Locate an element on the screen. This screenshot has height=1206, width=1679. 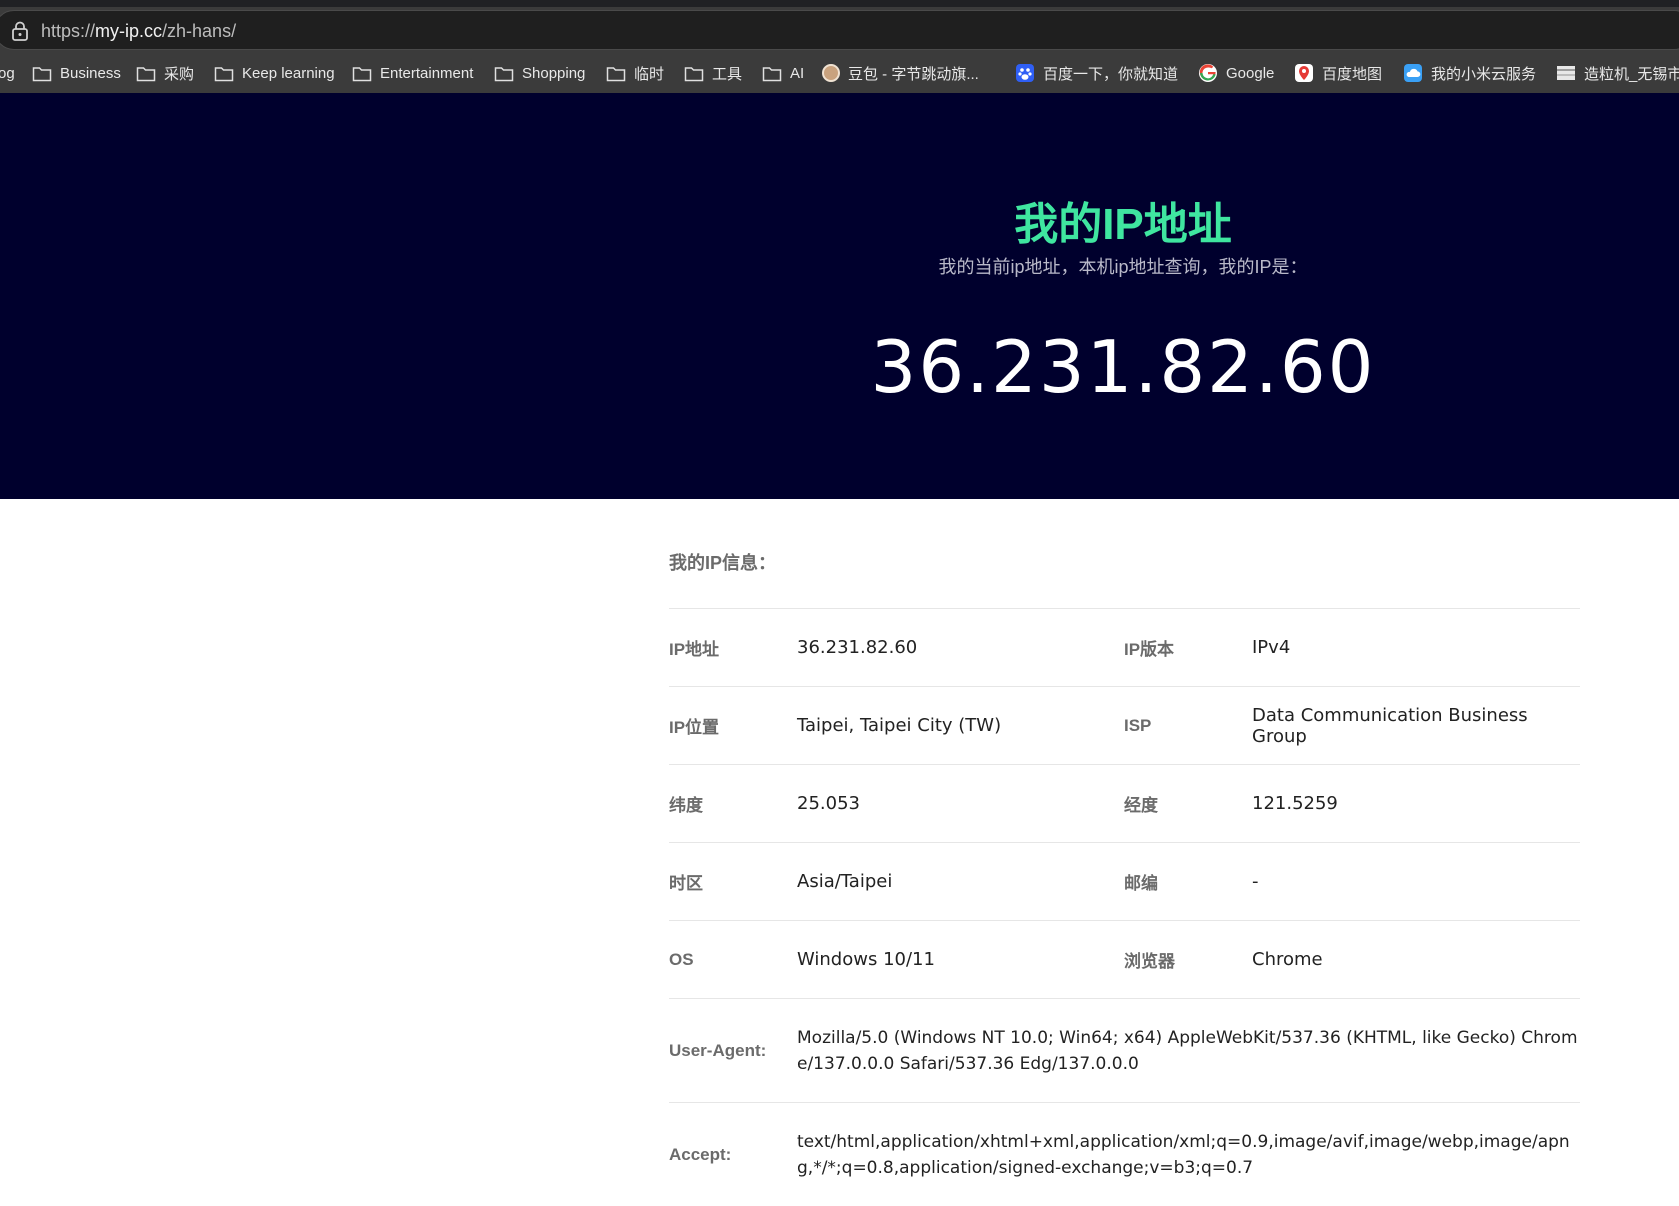
table-row: OS Windows 10/11 浏览器 Chrome is located at coordinates (1124, 960).